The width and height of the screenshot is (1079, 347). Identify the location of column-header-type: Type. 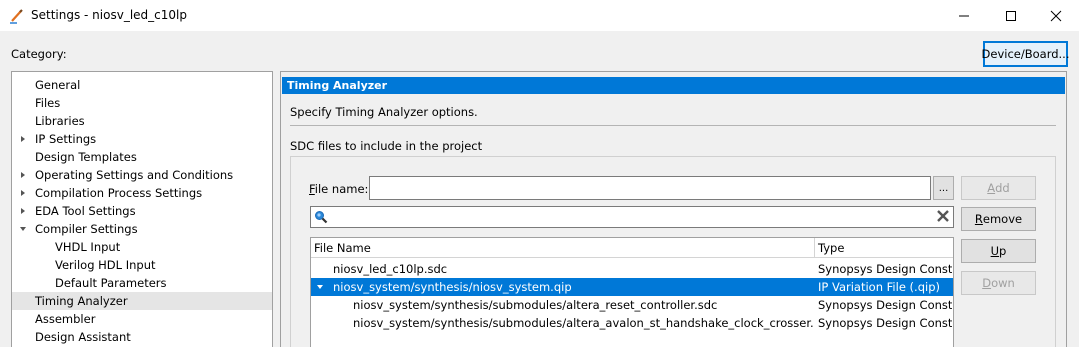
(884, 248).